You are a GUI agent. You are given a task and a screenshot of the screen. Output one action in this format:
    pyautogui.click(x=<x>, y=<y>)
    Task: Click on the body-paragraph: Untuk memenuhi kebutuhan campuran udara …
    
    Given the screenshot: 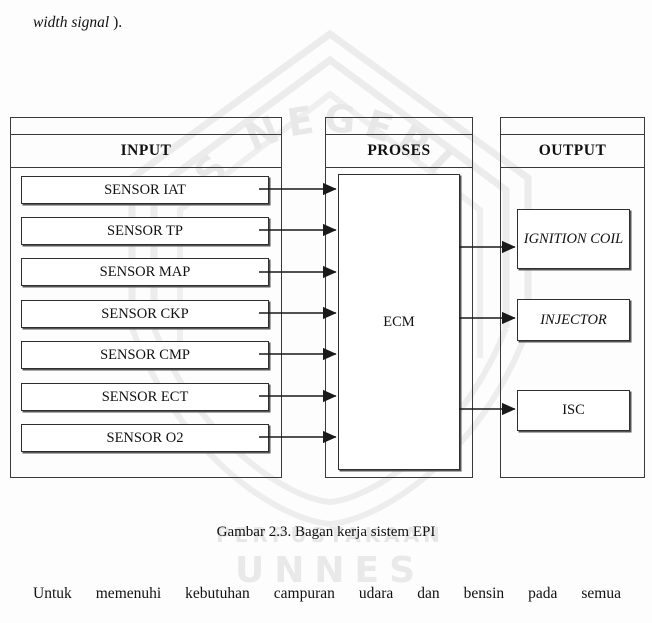 What is the action you would take?
    pyautogui.click(x=327, y=593)
    